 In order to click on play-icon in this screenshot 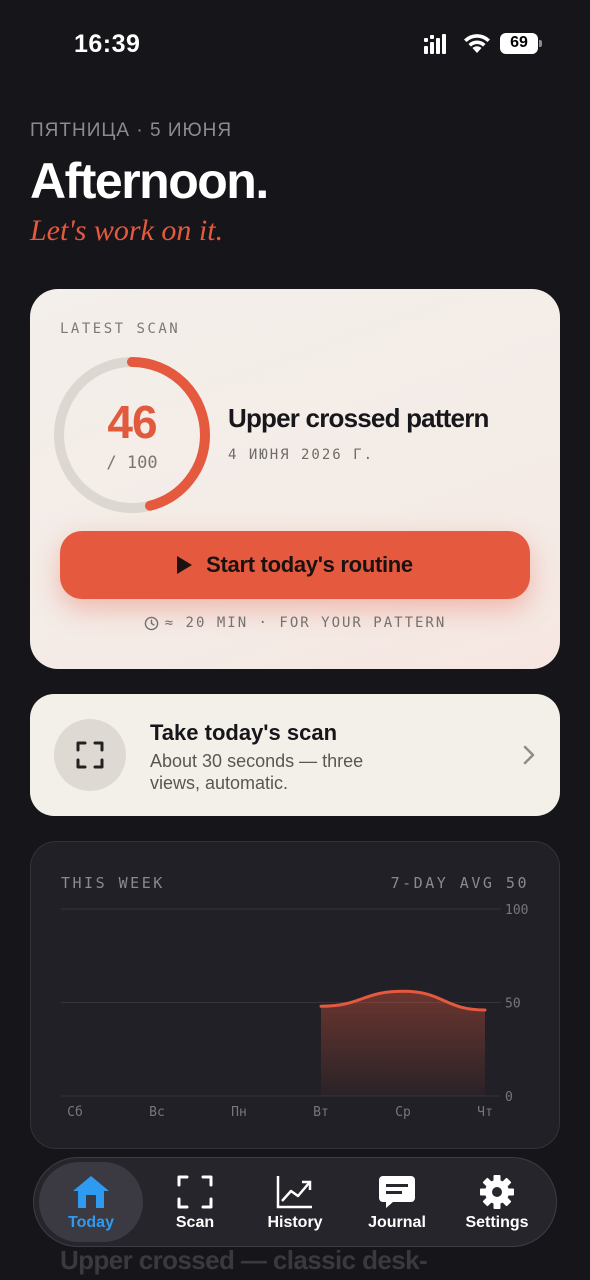, I will do `click(185, 565)`.